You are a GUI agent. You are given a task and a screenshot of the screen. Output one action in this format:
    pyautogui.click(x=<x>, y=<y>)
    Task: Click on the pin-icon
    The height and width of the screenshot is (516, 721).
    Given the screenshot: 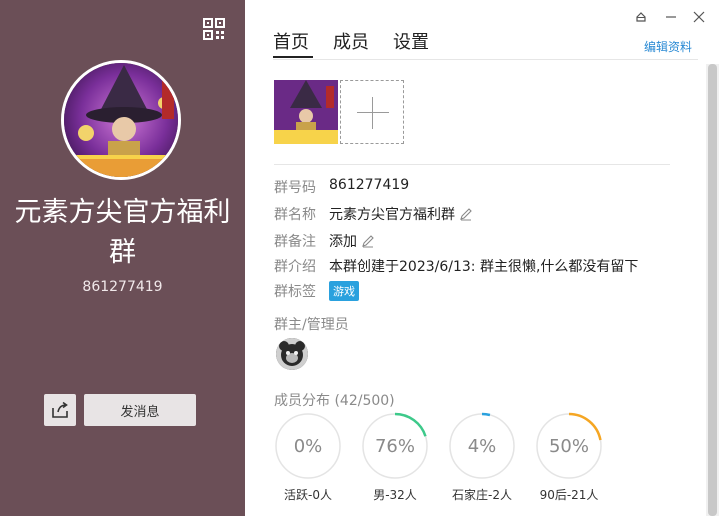 What is the action you would take?
    pyautogui.click(x=641, y=17)
    